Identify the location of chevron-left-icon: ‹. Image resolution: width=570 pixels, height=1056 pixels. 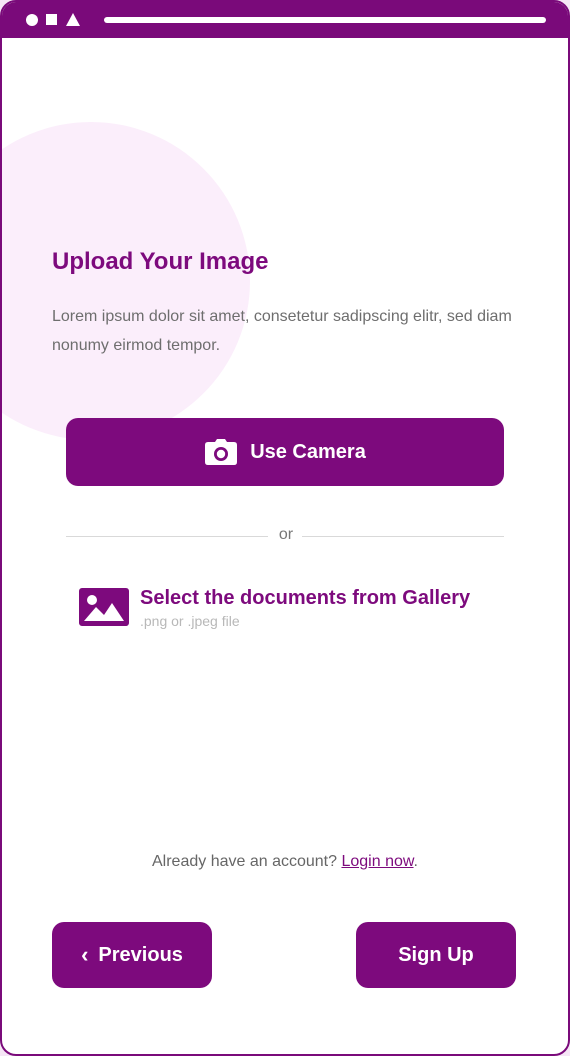
(85, 954).